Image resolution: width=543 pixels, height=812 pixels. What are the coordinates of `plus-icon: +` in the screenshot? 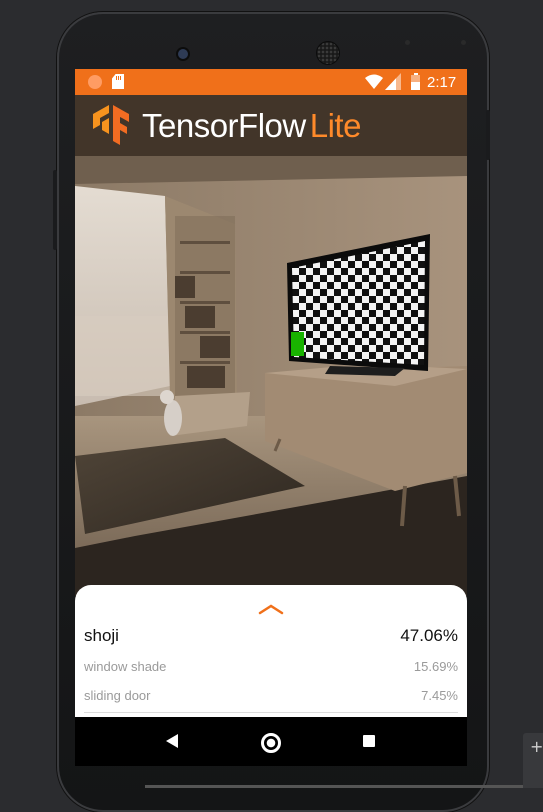 It's located at (536, 746).